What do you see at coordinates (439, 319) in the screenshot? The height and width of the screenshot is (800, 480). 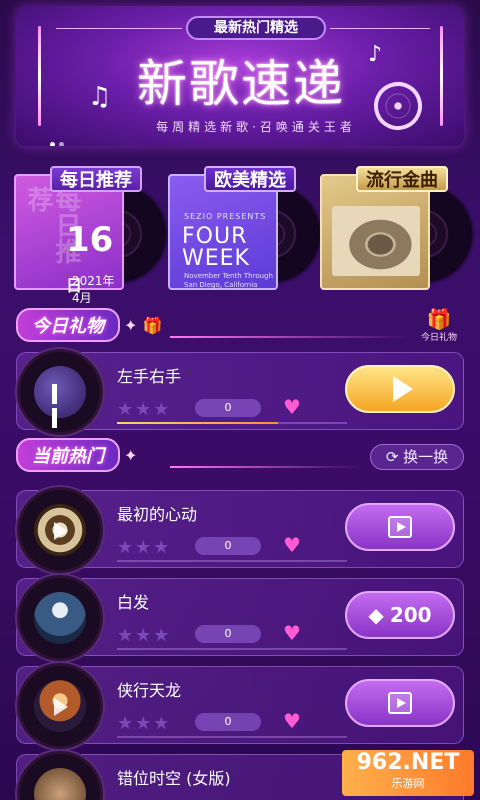 I see `gift-icon: 🎁` at bounding box center [439, 319].